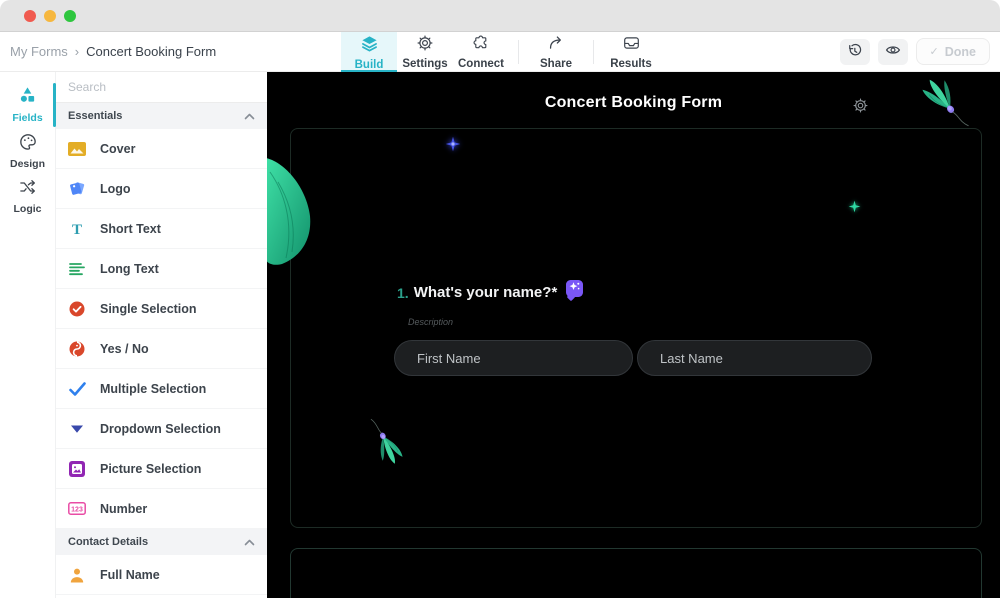 The image size is (1000, 598). I want to click on zoom-window-button, so click(70, 15).